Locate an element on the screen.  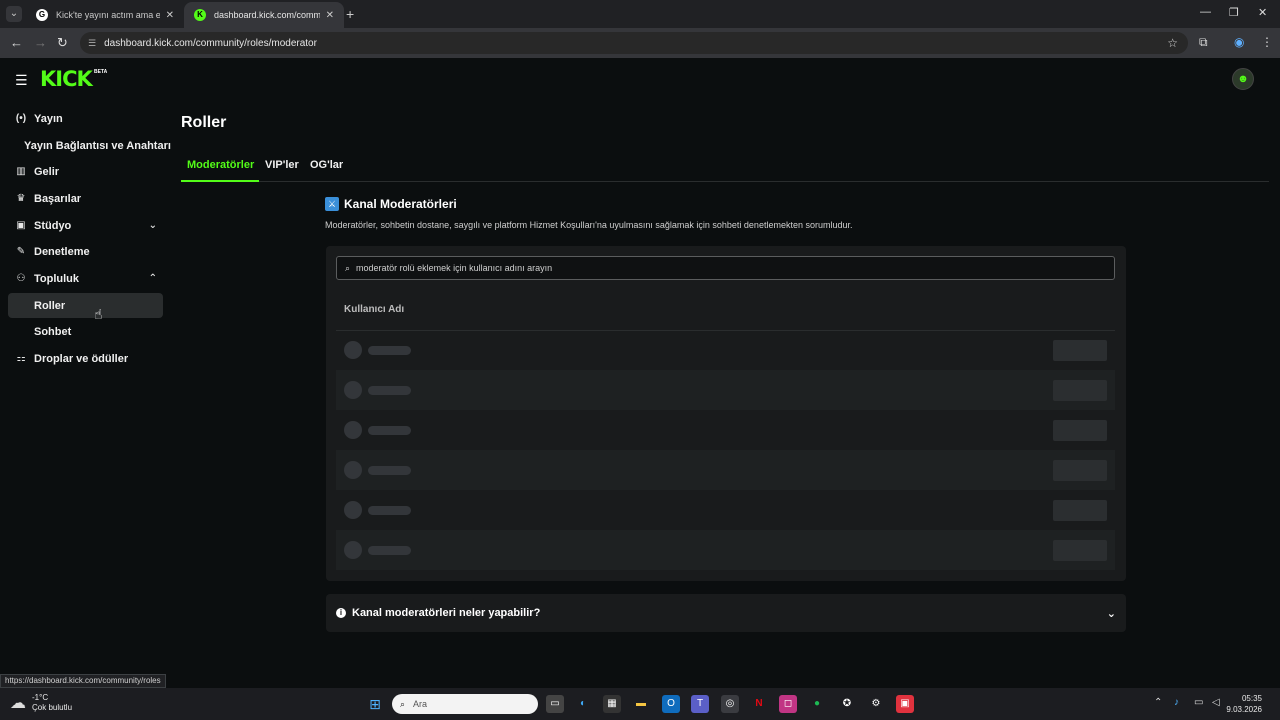
new-tab-icon: + is located at coordinates (350, 14).